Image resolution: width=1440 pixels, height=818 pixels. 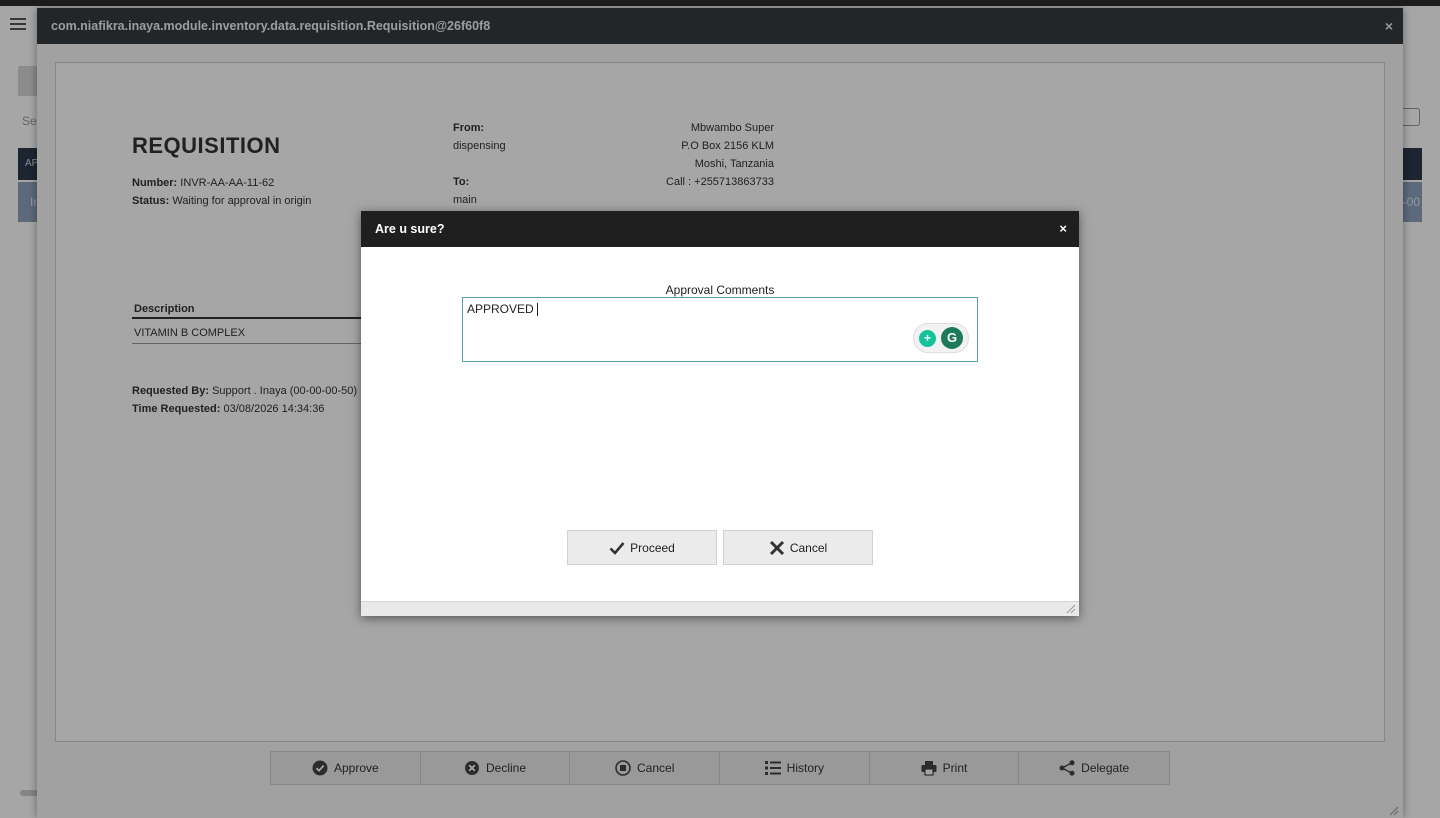 I want to click on checkmark-icon, so click(x=617, y=548).